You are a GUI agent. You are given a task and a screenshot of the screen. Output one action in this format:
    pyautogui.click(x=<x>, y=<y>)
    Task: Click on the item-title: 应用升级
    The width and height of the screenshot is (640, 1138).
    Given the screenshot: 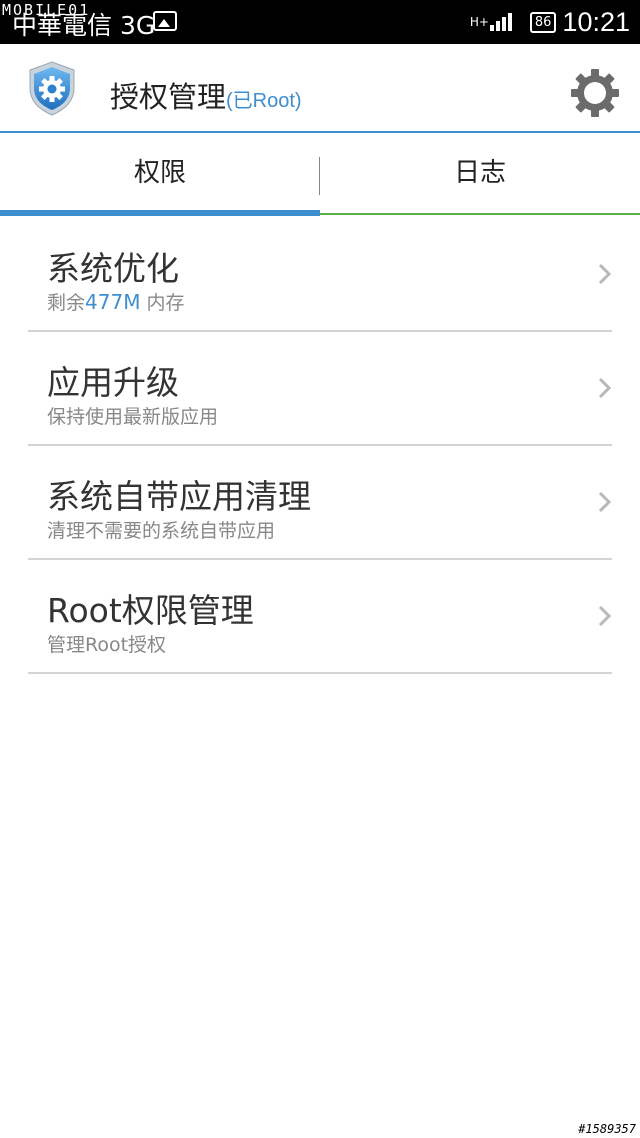 What is the action you would take?
    pyautogui.click(x=113, y=382)
    